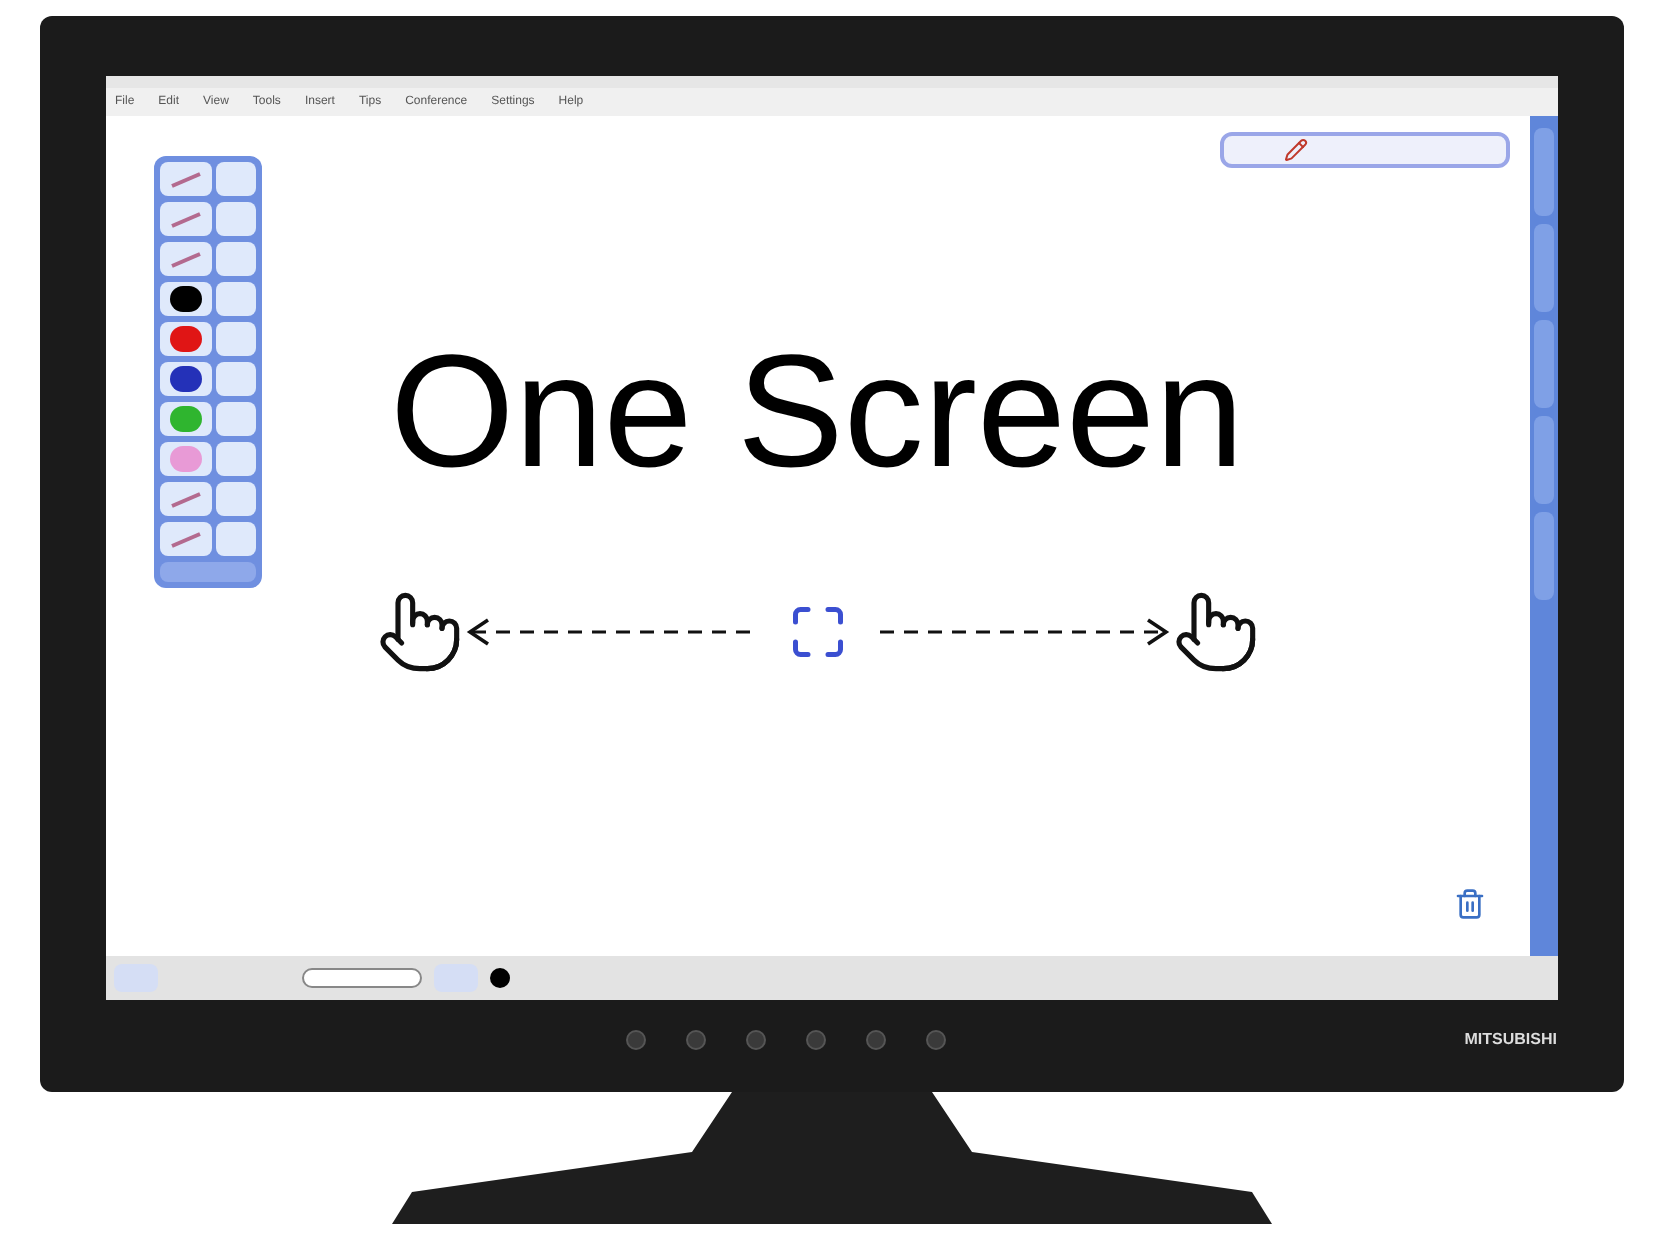  Describe the element at coordinates (361, 978) in the screenshot. I see `line-width-button` at that location.